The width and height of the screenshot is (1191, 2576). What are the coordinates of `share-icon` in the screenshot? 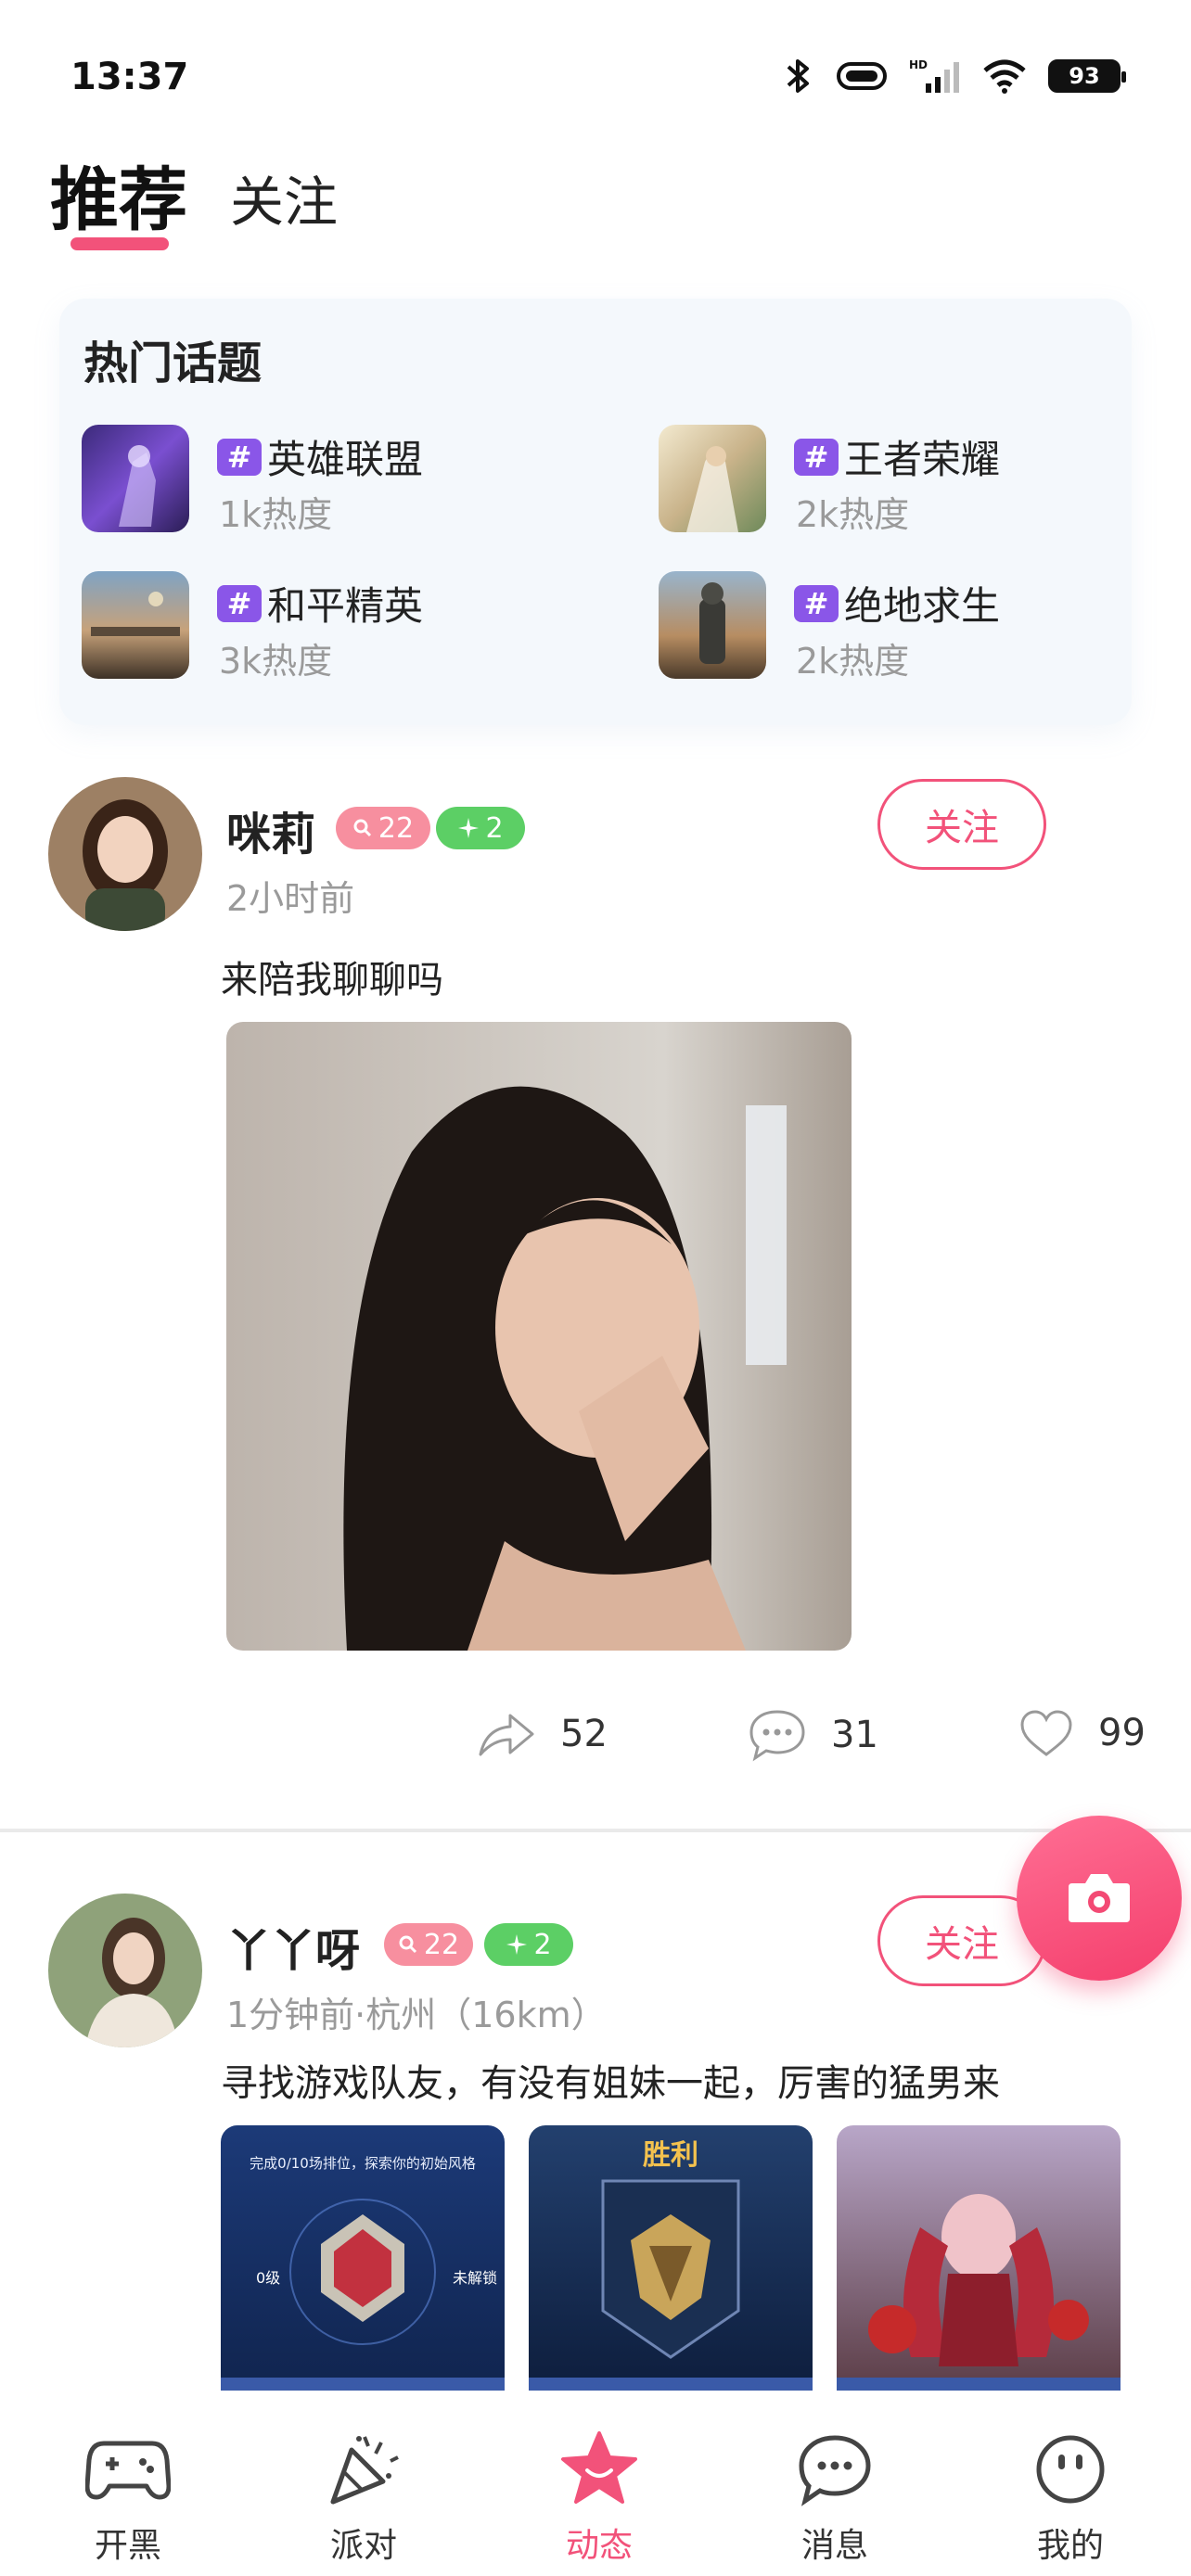 It's located at (506, 1735).